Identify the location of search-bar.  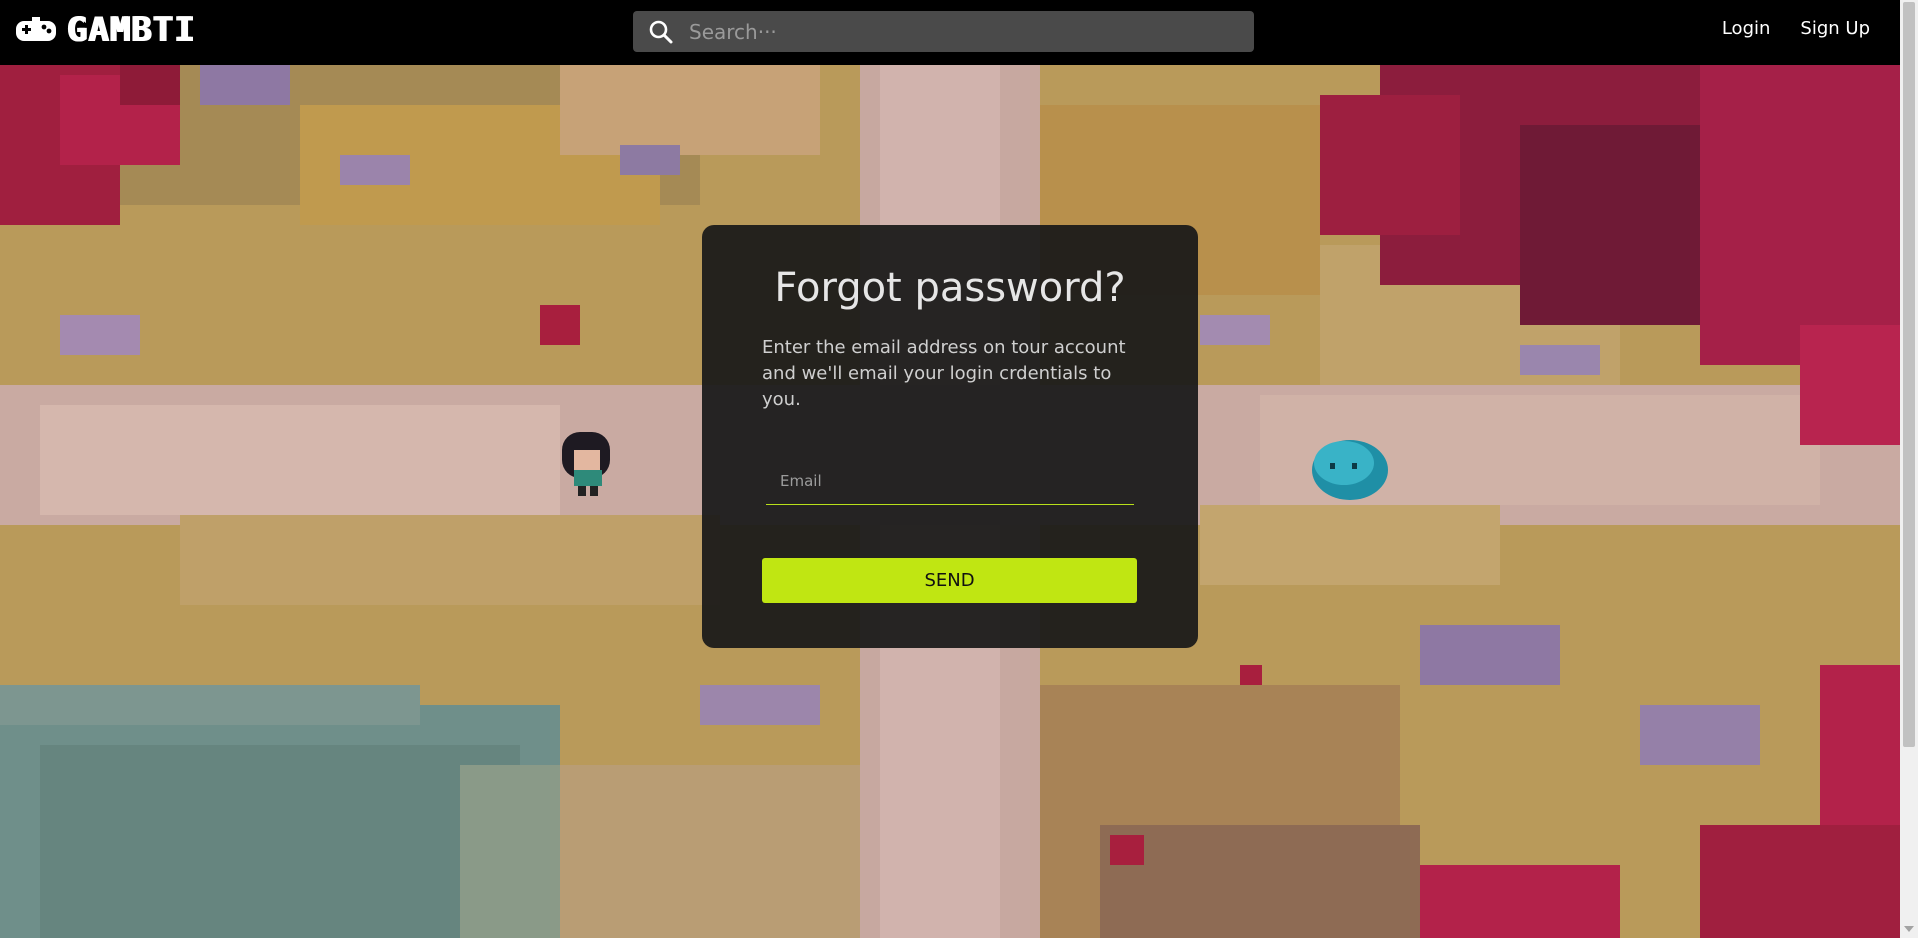
(943, 31).